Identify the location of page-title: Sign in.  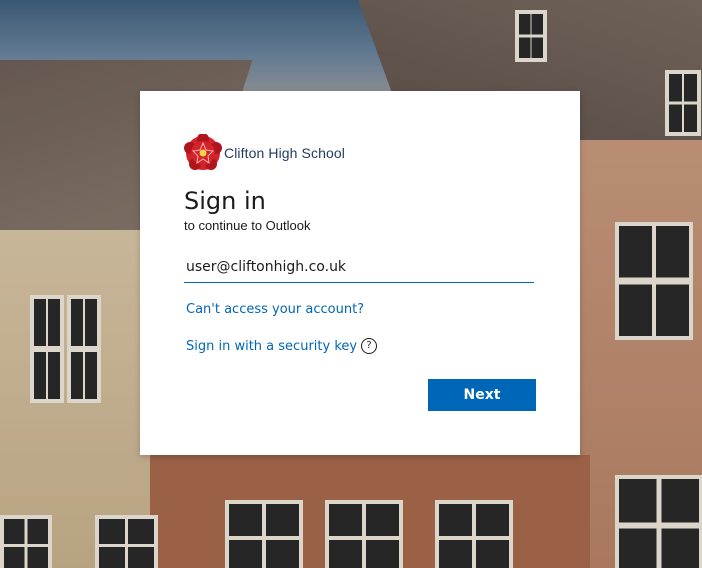
(225, 201).